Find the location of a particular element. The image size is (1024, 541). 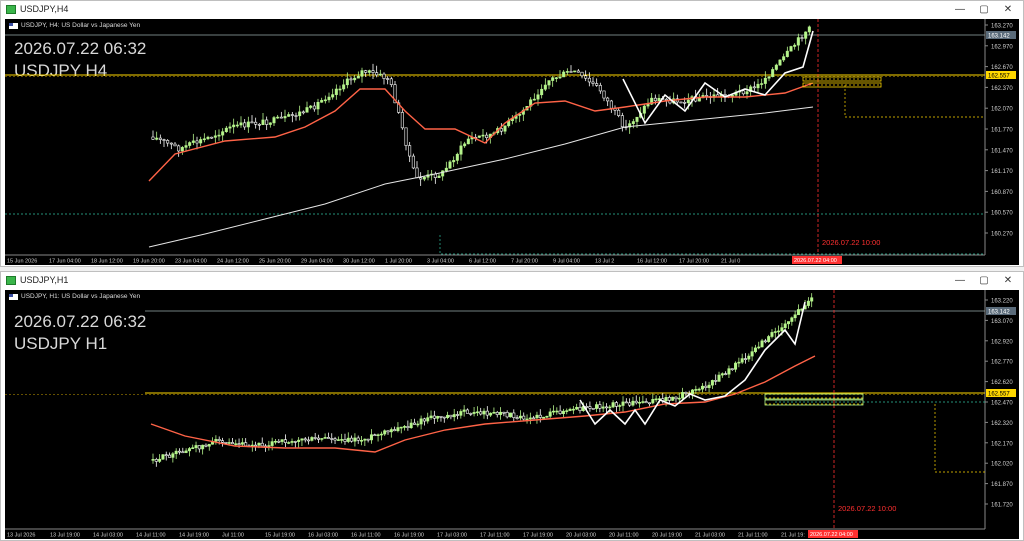

time-axis-label: 21 Jul 11:00 is located at coordinates (753, 536).